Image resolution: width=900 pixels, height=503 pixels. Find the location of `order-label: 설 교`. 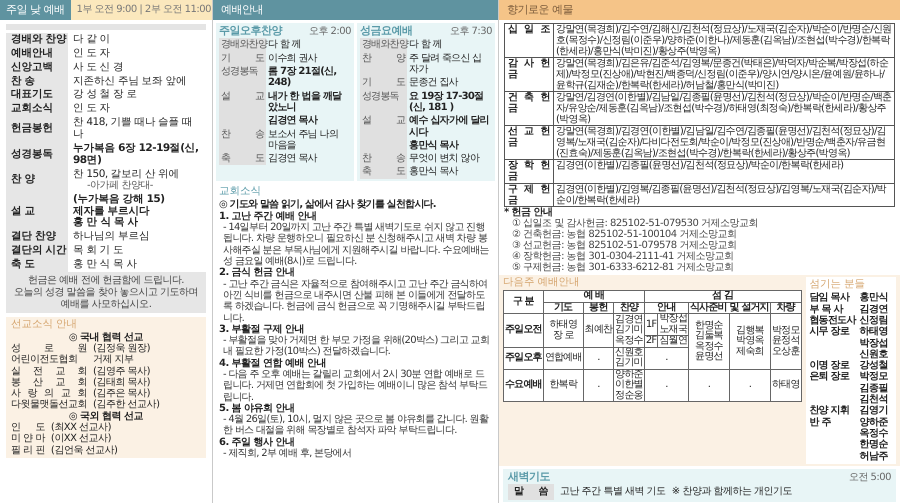

order-label: 설 교 is located at coordinates (37, 211).